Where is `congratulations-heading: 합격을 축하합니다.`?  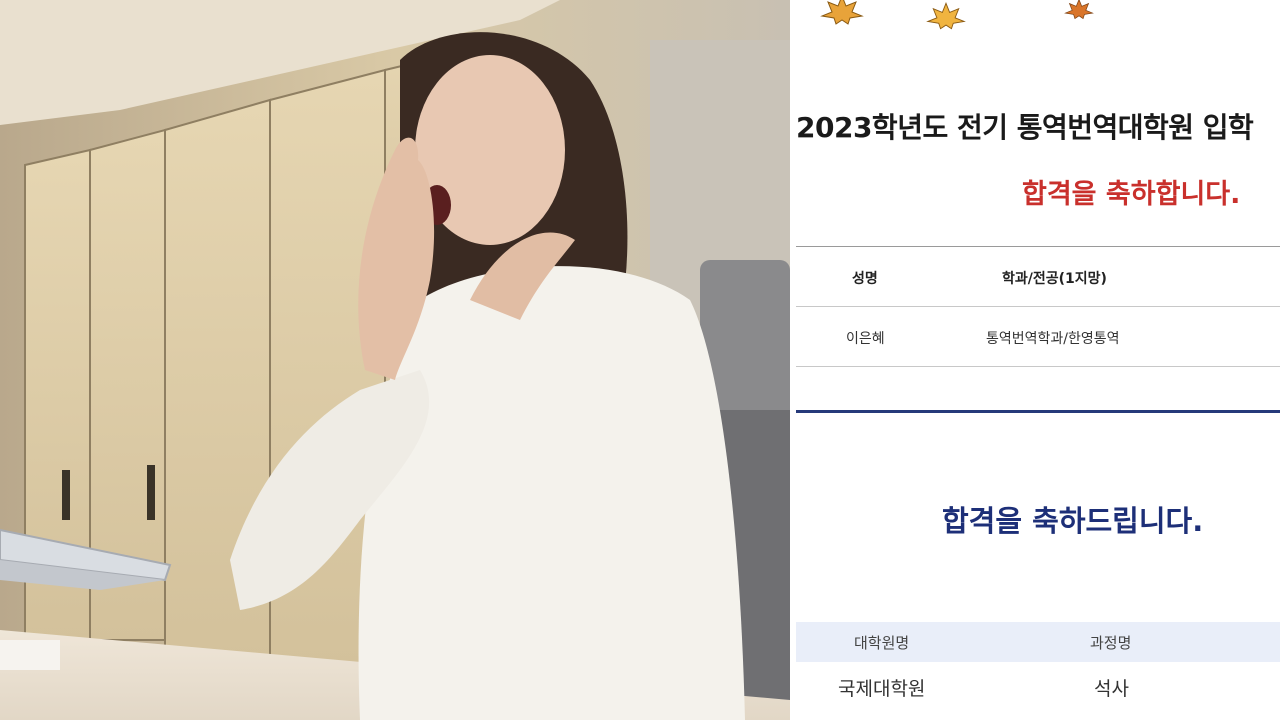
congratulations-heading: 합격을 축하합니다. is located at coordinates (1131, 194).